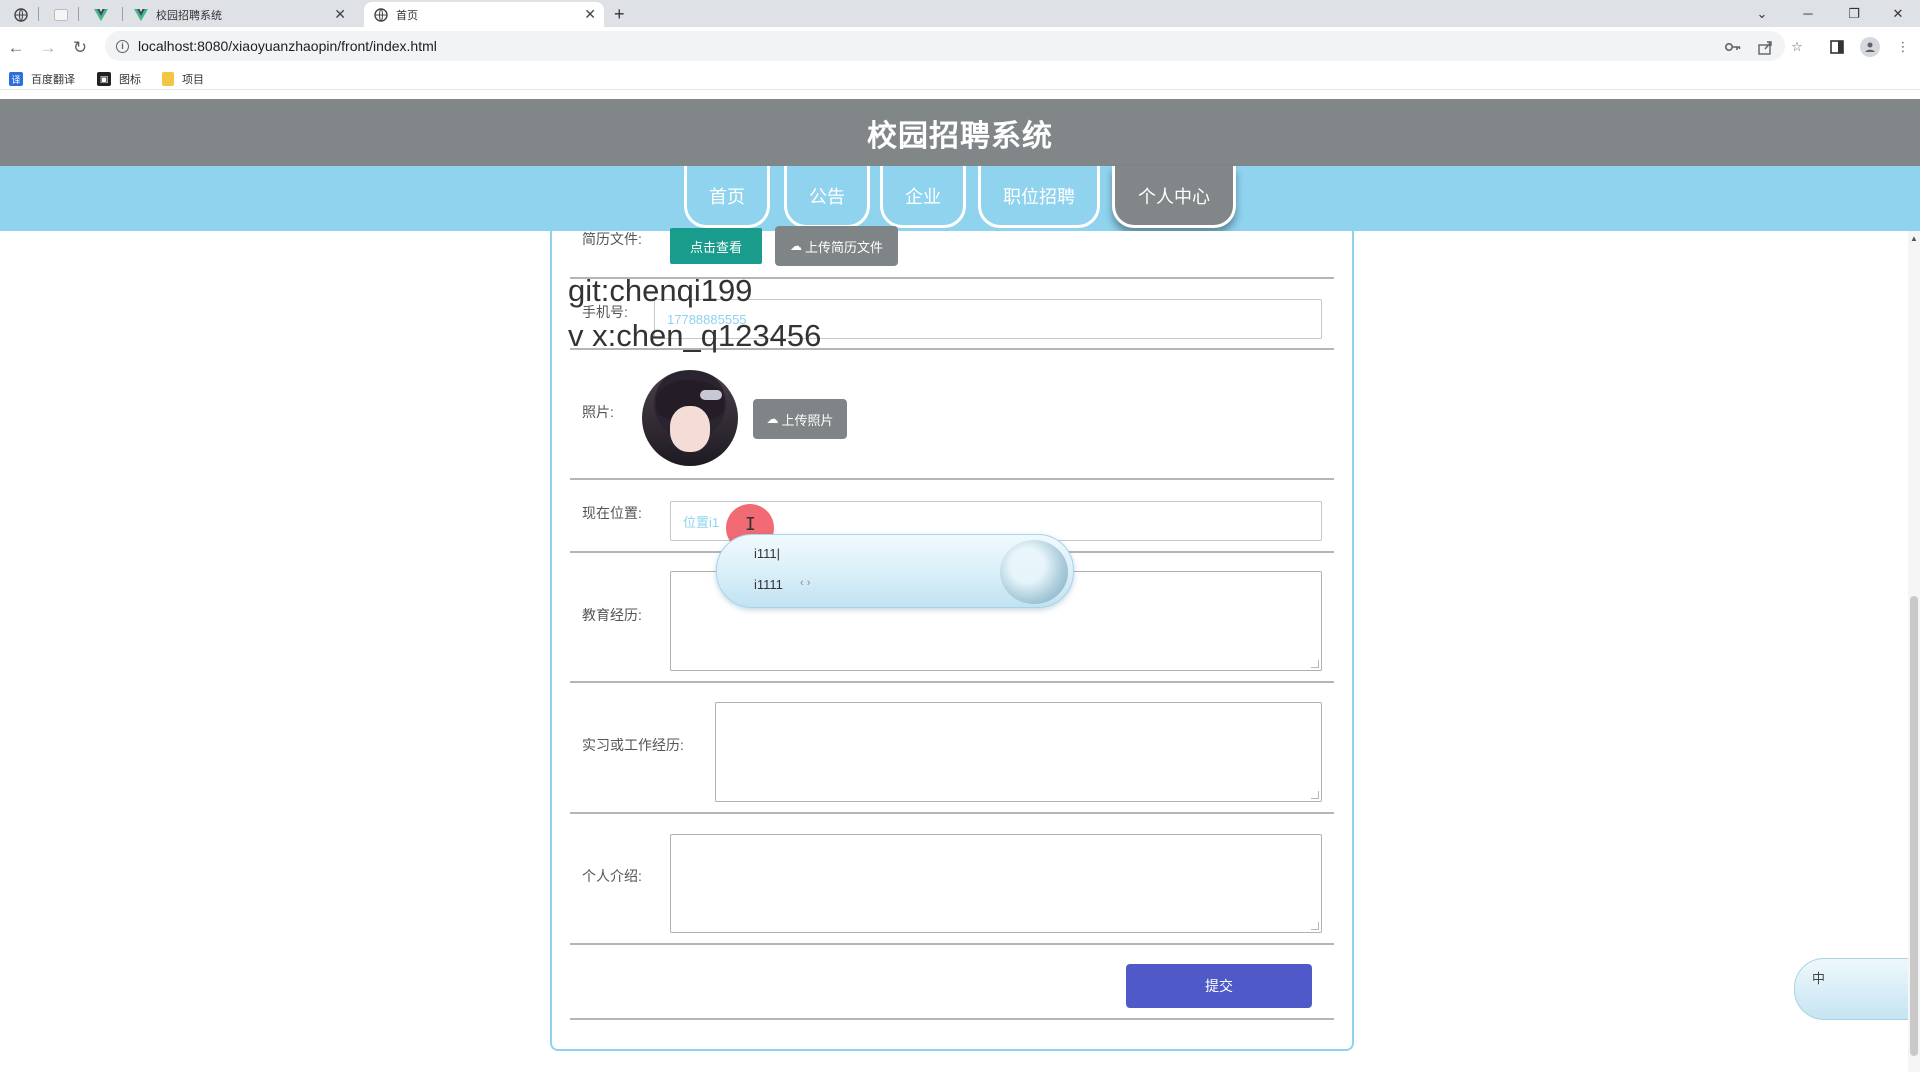  What do you see at coordinates (1808, 13) in the screenshot?
I see `minimize-icon: ─` at bounding box center [1808, 13].